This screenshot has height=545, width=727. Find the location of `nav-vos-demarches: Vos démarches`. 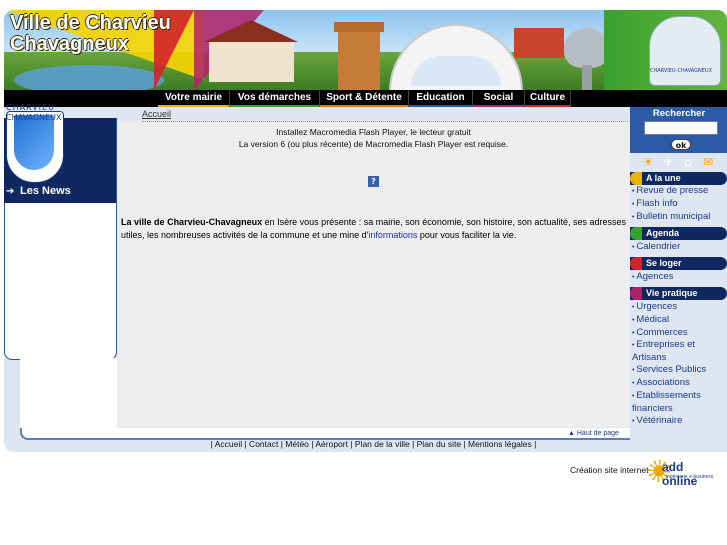

nav-vos-demarches: Vos démarches is located at coordinates (275, 98).